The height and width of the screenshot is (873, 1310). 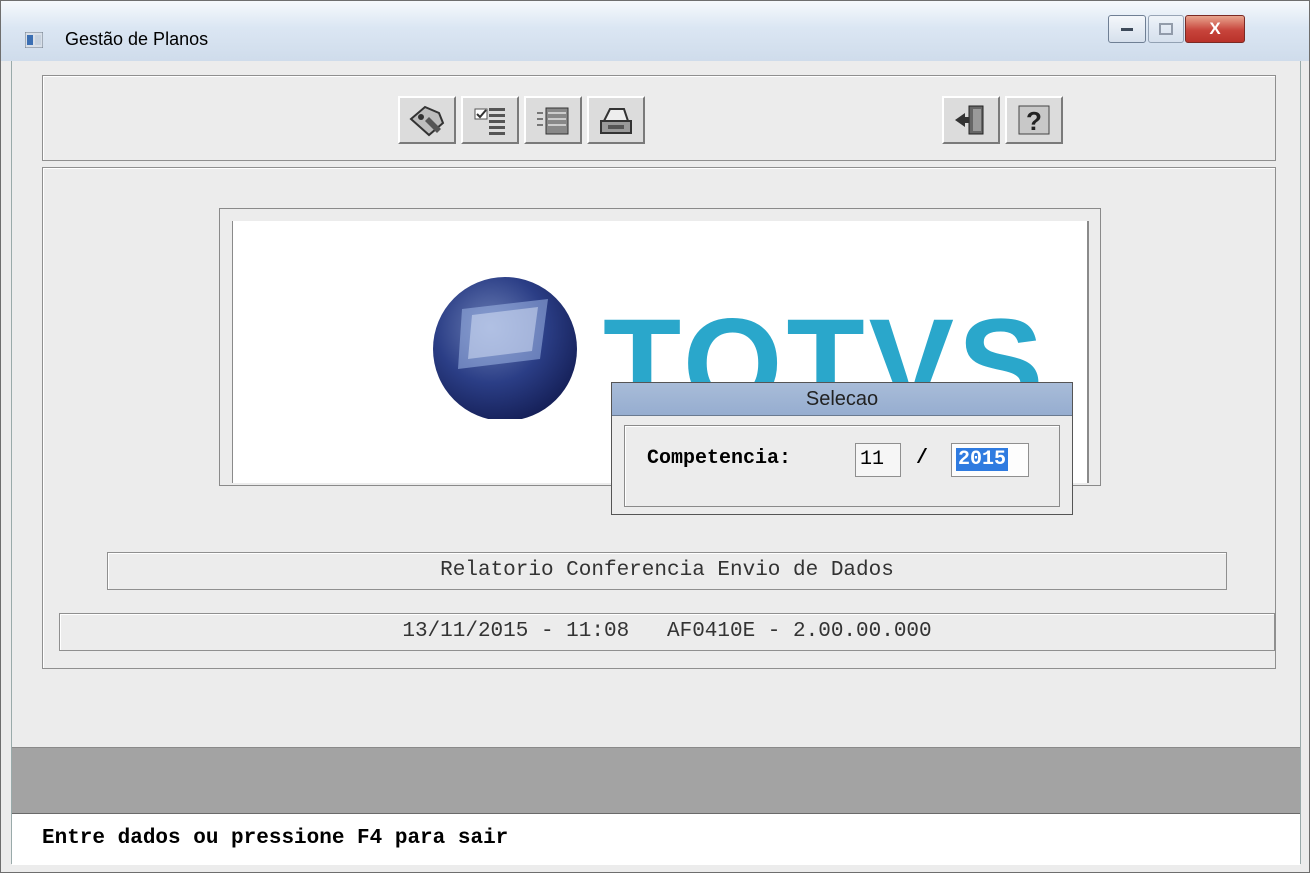 What do you see at coordinates (667, 632) in the screenshot?
I see `program-info: 13/11/2015 - 11:08 AF0410E - 2.00.00.000` at bounding box center [667, 632].